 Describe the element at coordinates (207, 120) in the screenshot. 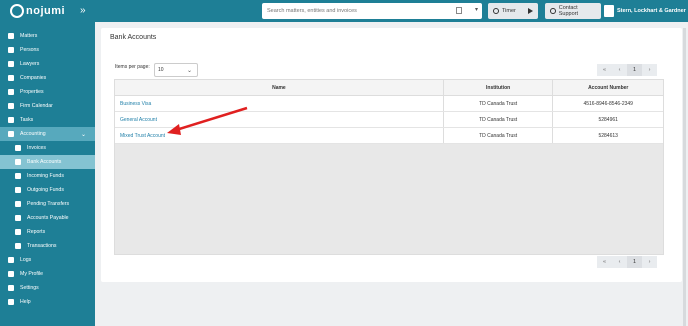

I see `annotation-arrow-icon` at that location.